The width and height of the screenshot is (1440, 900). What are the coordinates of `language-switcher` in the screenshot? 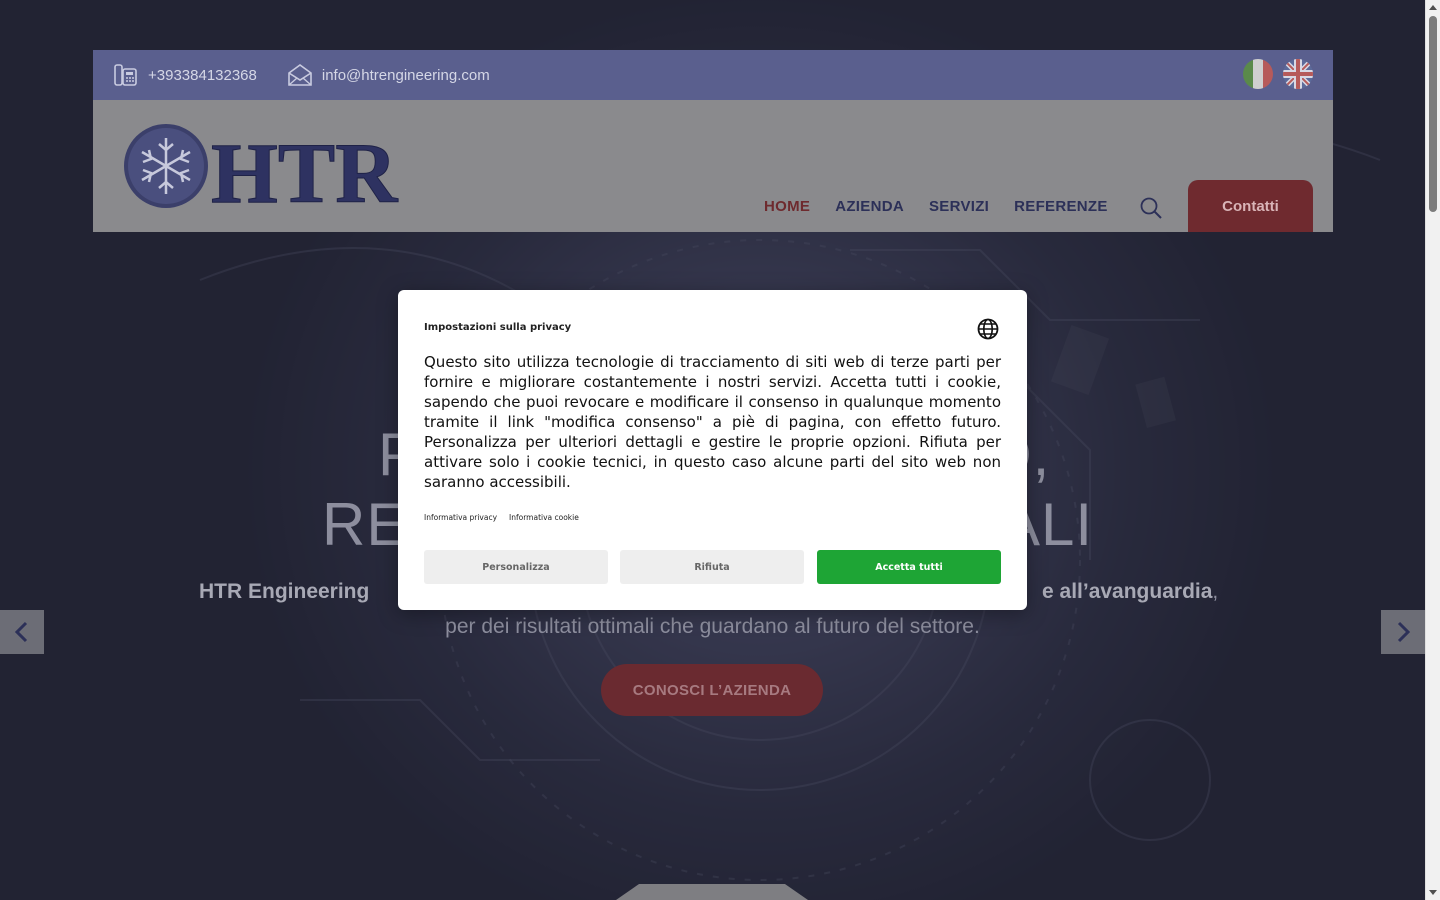 It's located at (1278, 74).